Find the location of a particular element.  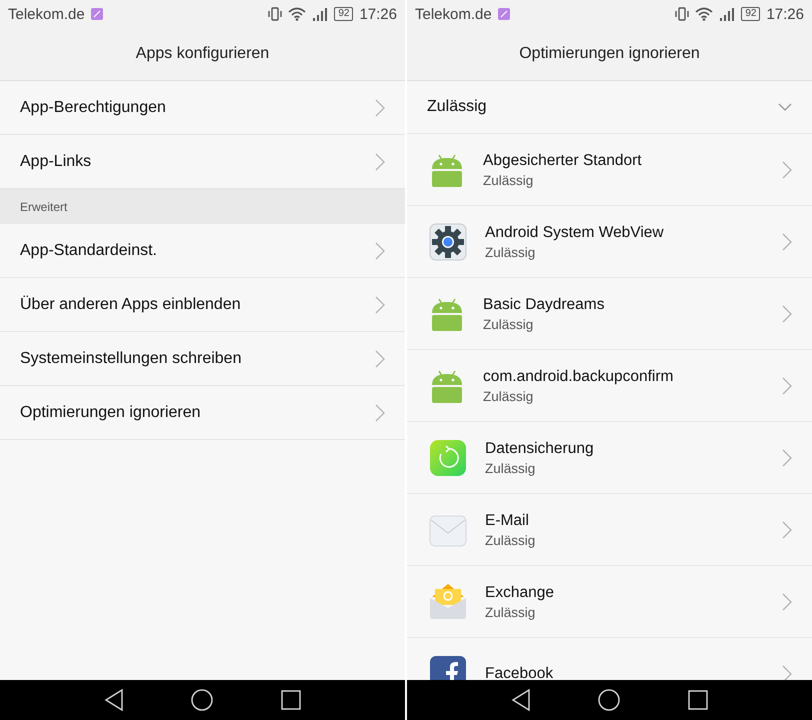

app-row: Abgesicherter Standort Zulässig is located at coordinates (609, 170).